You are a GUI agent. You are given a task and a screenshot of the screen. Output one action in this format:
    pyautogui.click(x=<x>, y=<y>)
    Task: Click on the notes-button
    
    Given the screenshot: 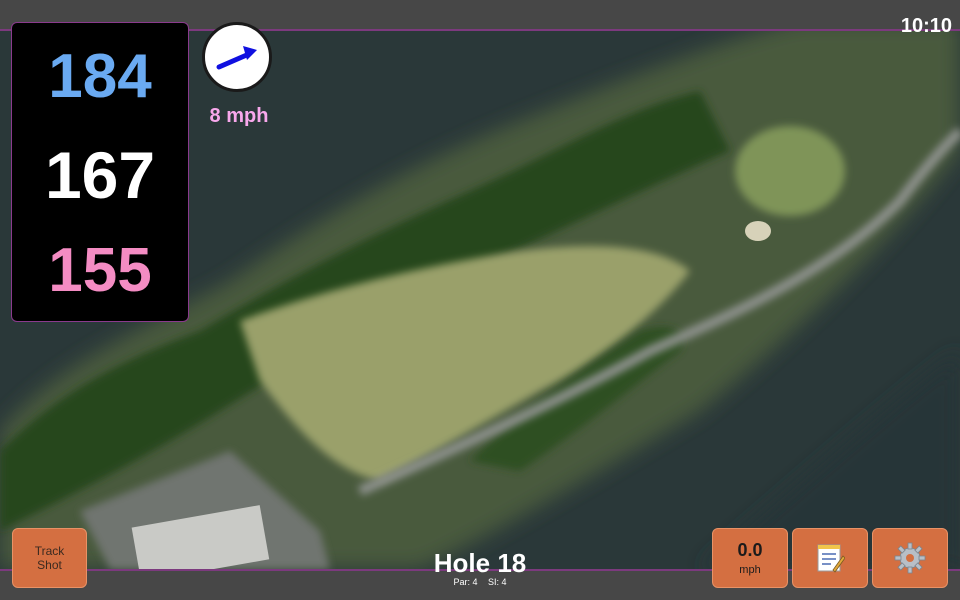 What is the action you would take?
    pyautogui.click(x=830, y=558)
    